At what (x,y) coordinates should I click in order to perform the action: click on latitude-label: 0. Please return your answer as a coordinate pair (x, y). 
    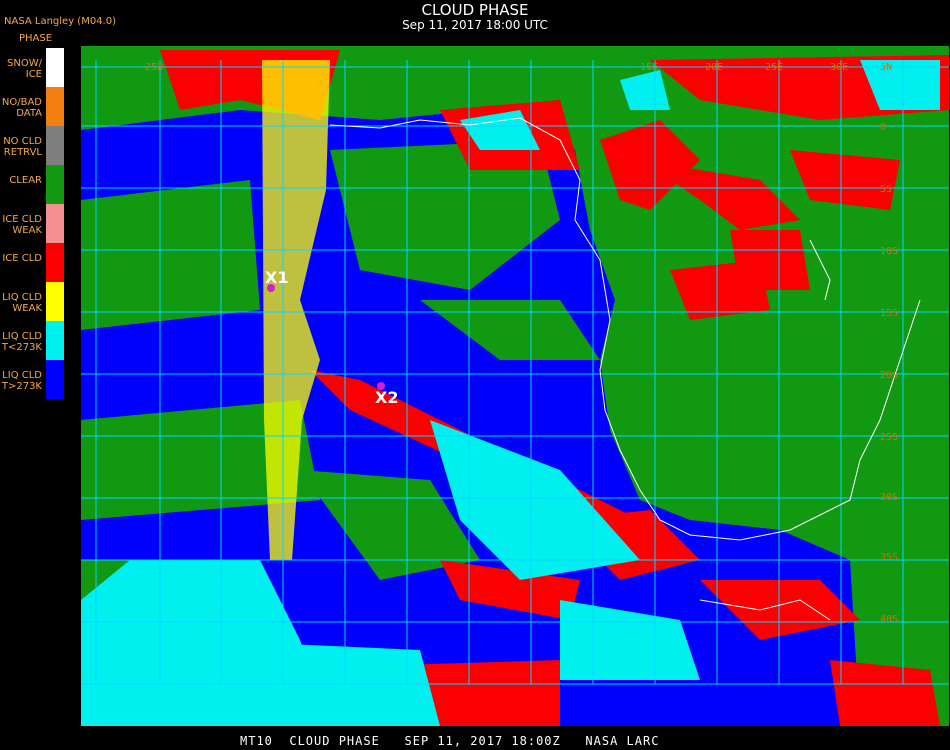
    Looking at the image, I should click on (883, 127).